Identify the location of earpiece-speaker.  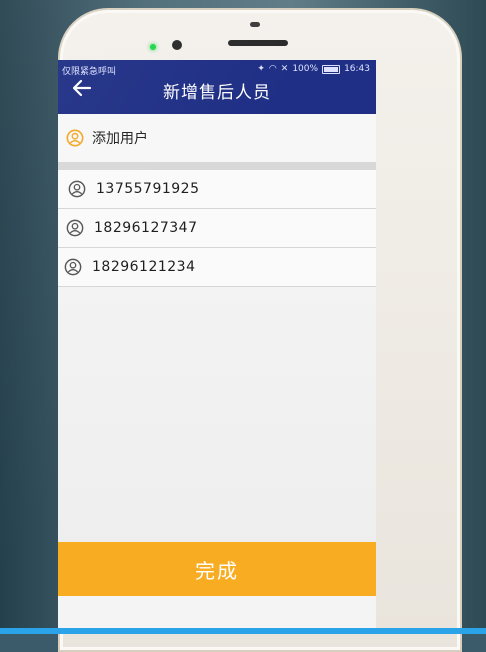
(258, 43).